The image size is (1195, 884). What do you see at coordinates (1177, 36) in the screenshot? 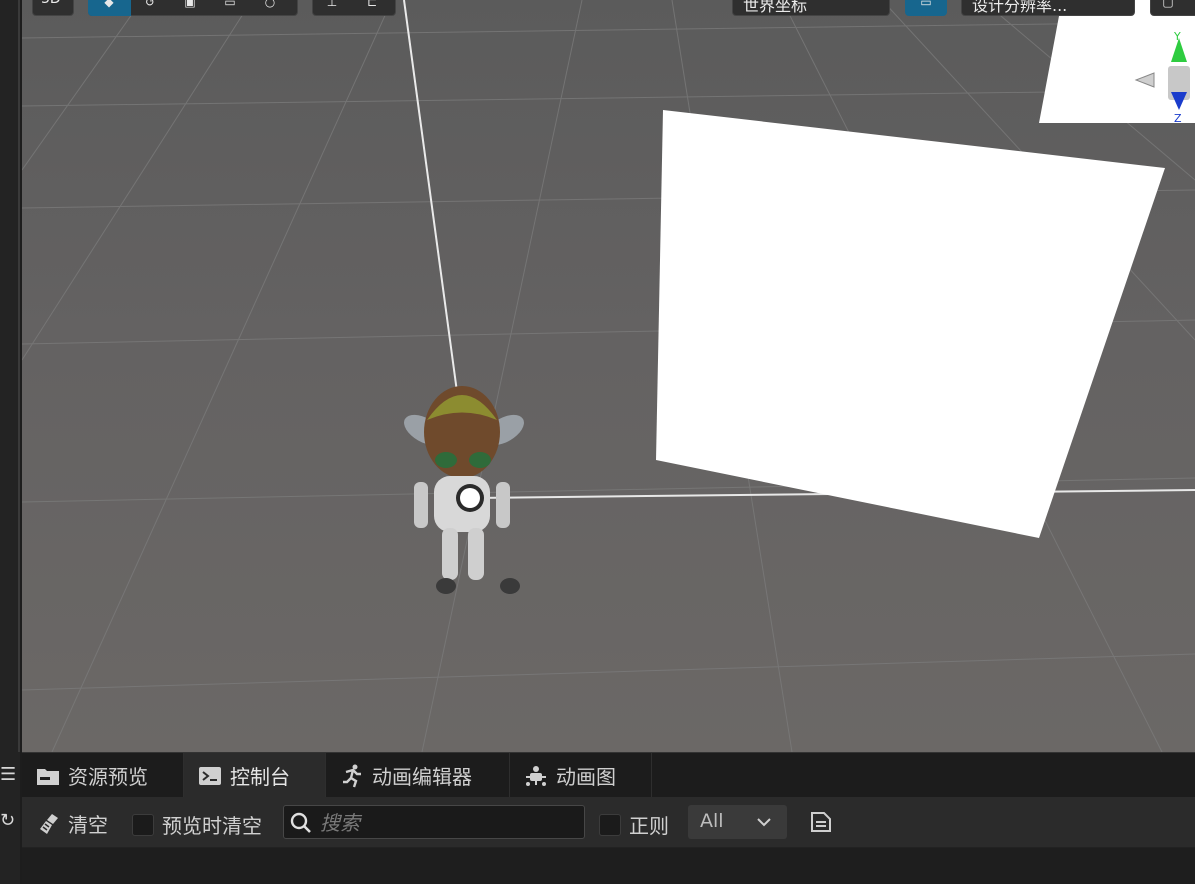
I see `gizmo-y-label: Y` at bounding box center [1177, 36].